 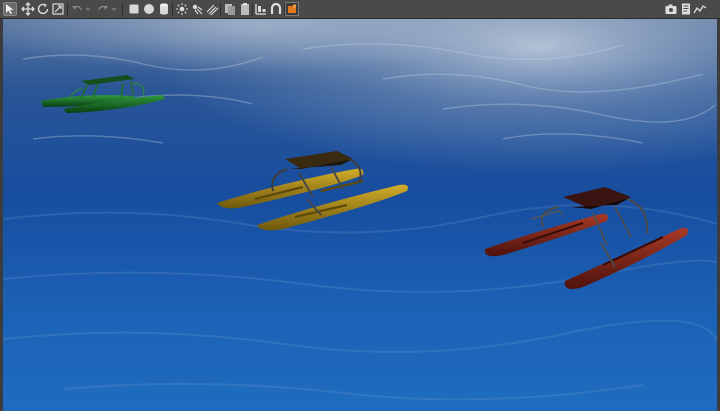 I want to click on cylinder-button, so click(x=164, y=9).